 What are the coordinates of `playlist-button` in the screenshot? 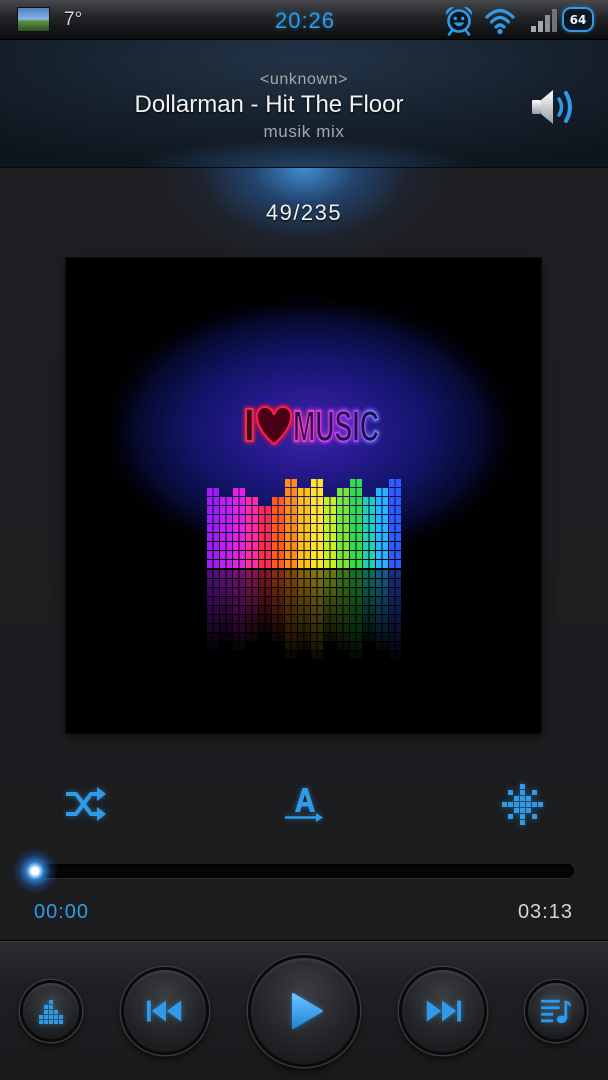 It's located at (556, 1011).